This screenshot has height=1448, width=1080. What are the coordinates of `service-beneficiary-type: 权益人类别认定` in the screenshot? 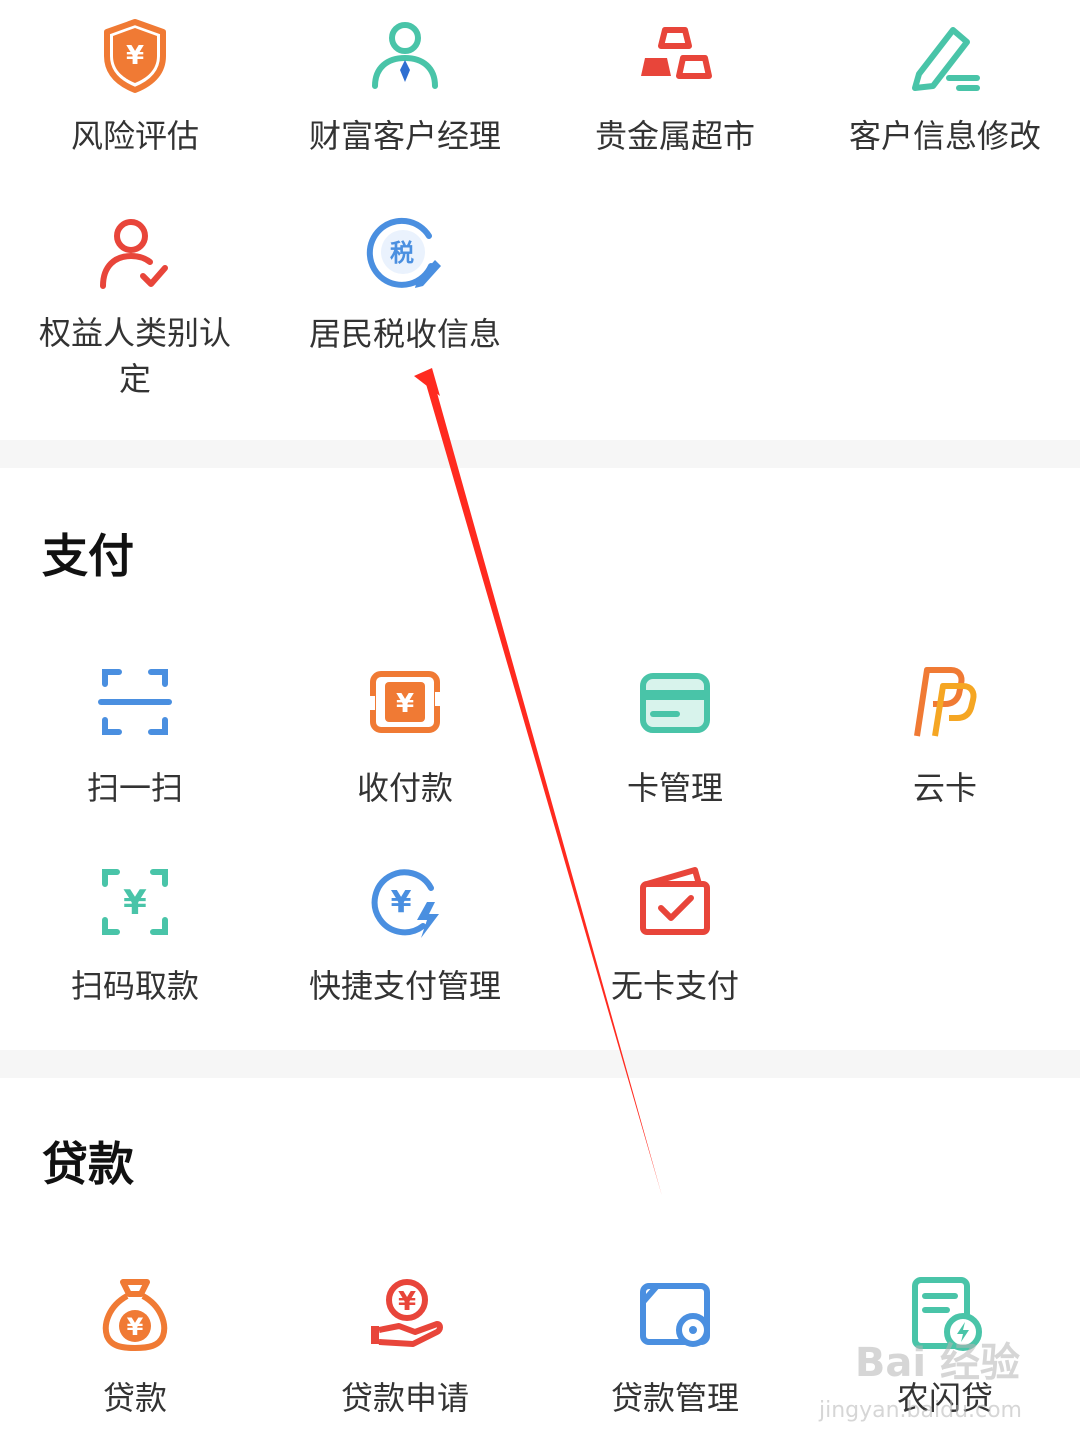 It's located at (135, 310).